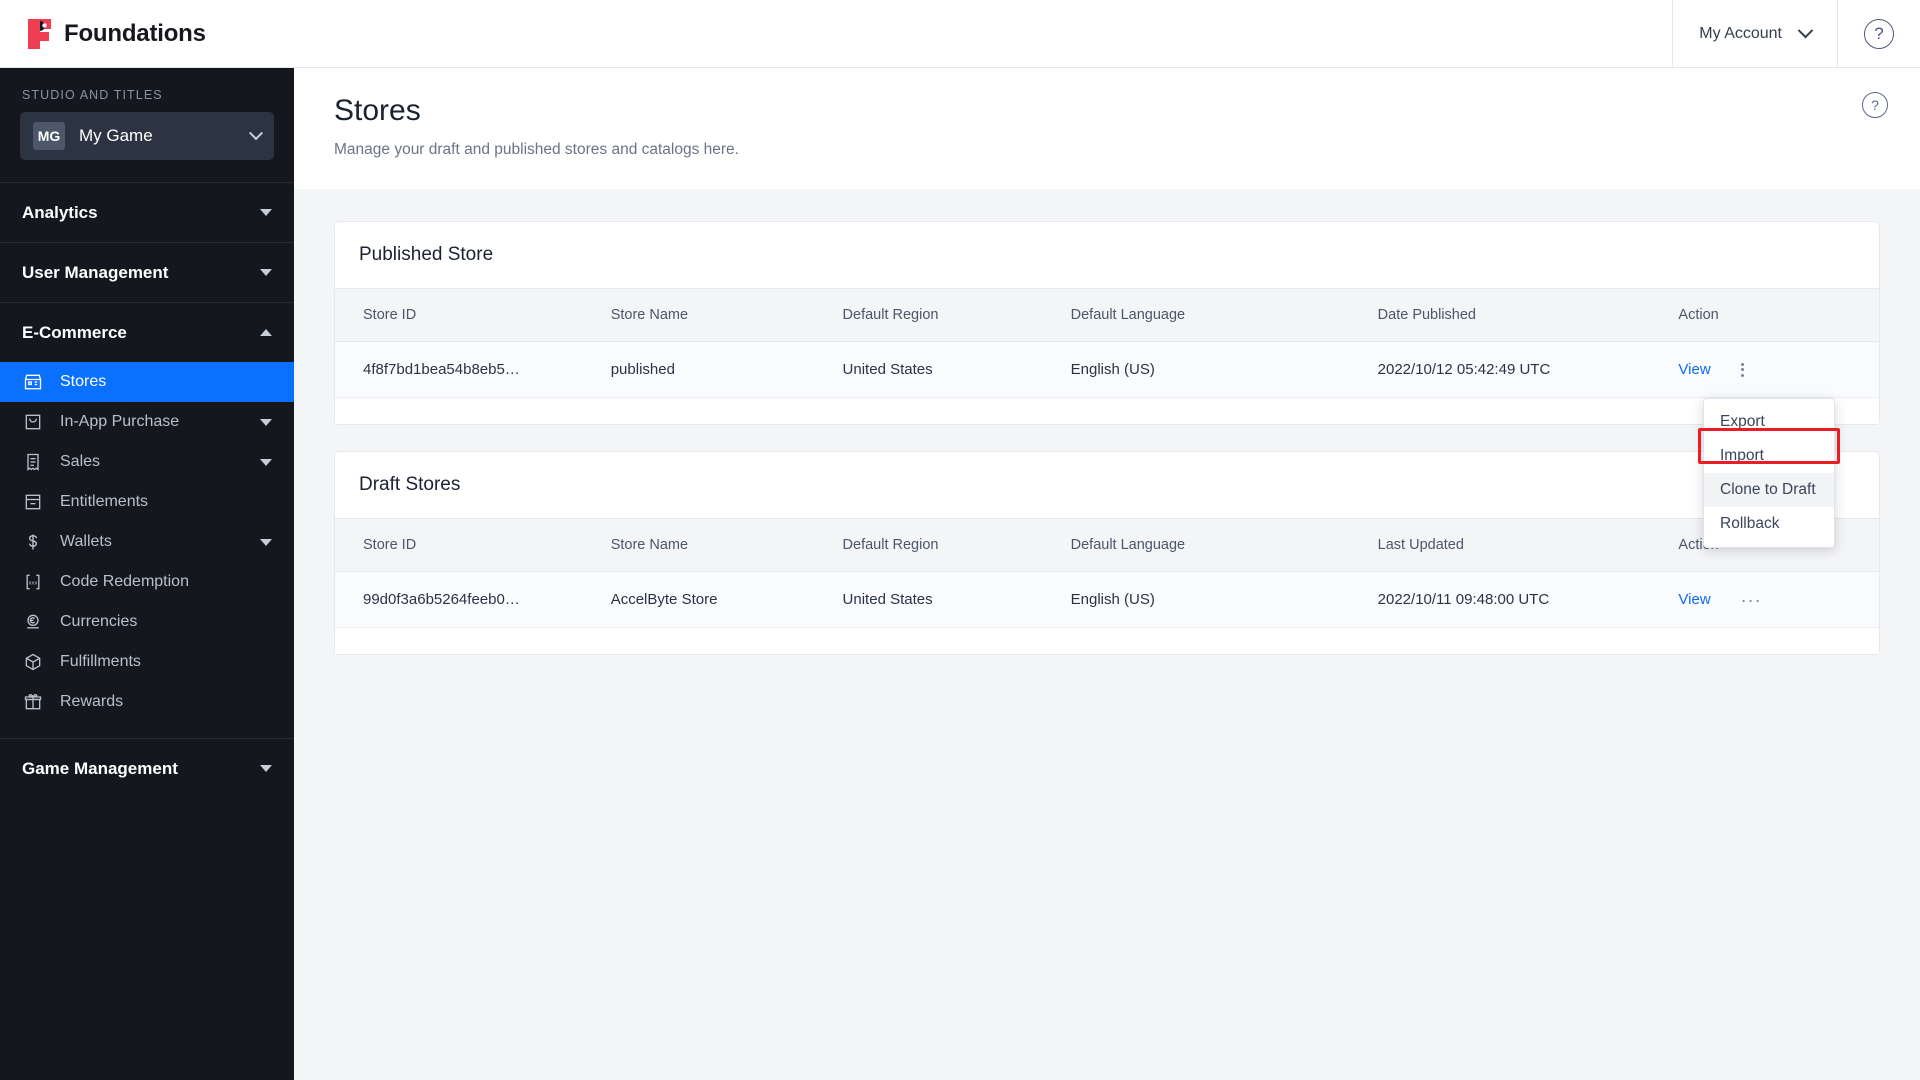 The height and width of the screenshot is (1080, 1920). Describe the element at coordinates (147, 542) in the screenshot. I see `sidebar-item-wallets: Wallets` at that location.